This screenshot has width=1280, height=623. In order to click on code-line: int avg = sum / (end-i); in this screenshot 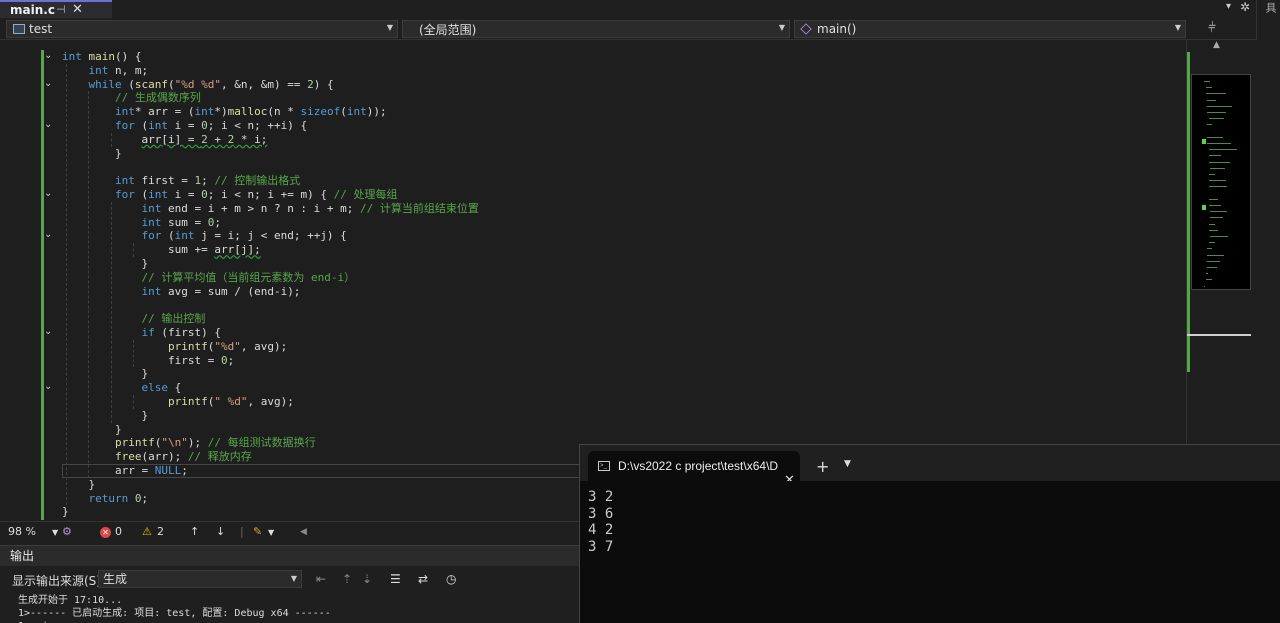, I will do `click(181, 292)`.